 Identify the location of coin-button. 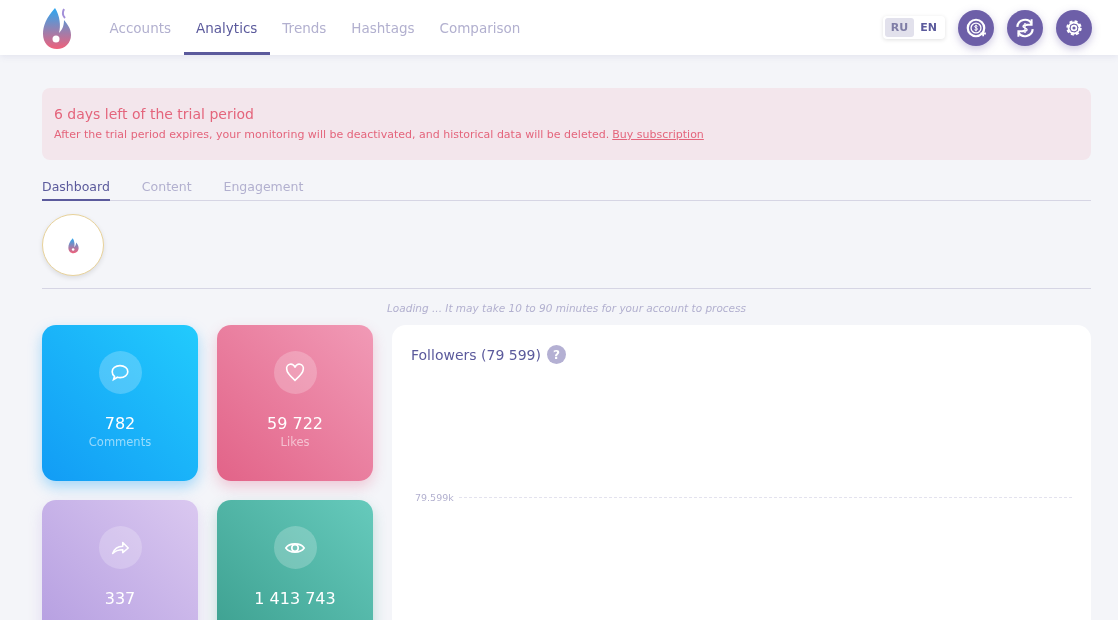
(976, 27).